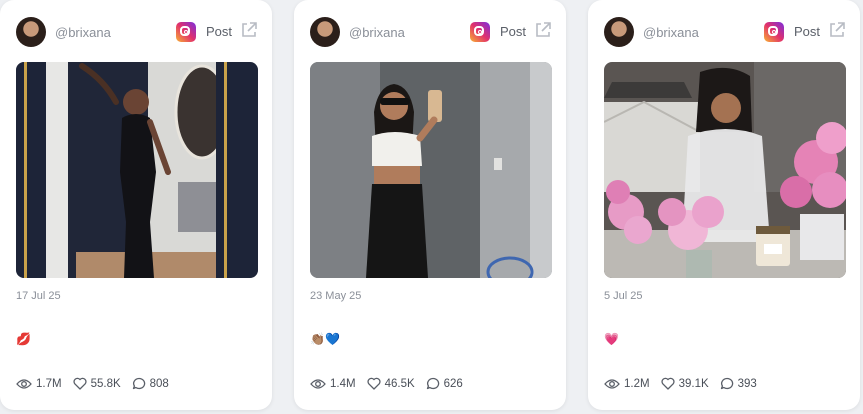 The image size is (863, 414). I want to click on comments-stat: 393, so click(738, 383).